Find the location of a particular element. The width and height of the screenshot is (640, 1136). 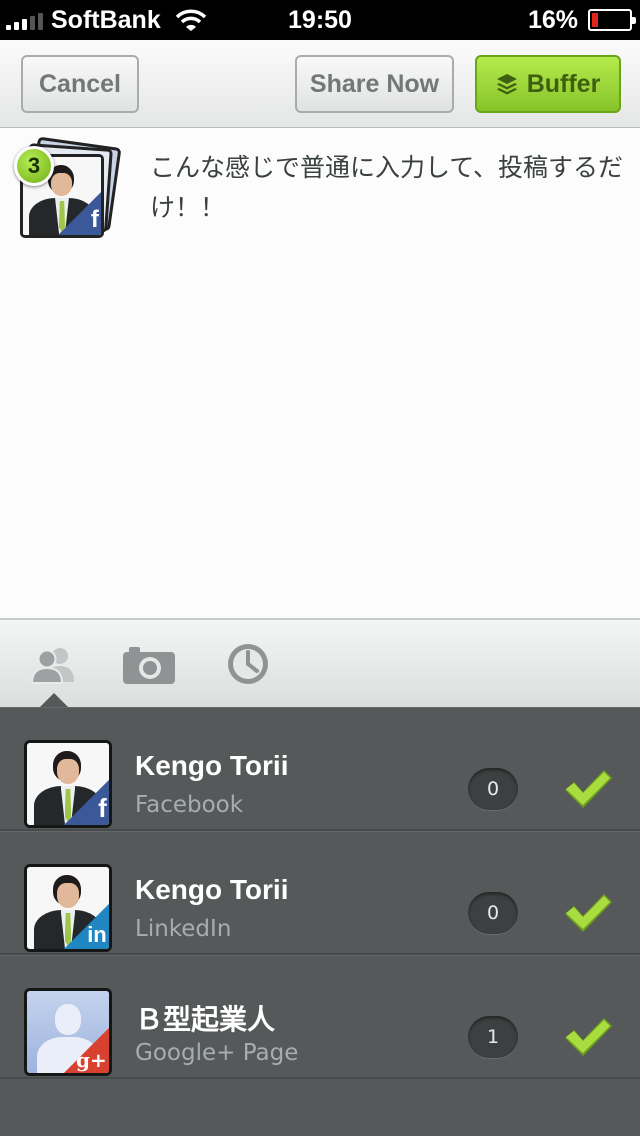

account-row-facebook: f Kengo Torii Facebook 0 is located at coordinates (320, 769).